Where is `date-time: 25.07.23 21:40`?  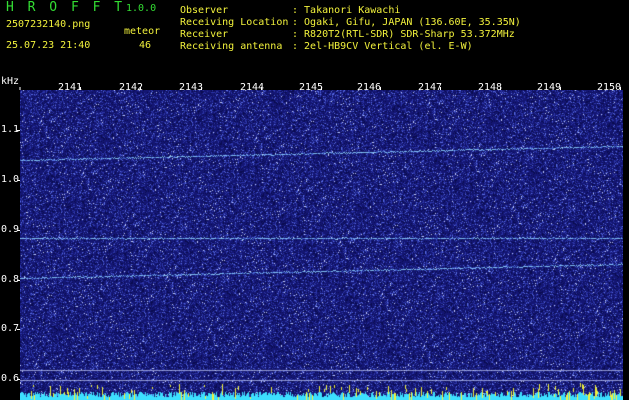
date-time: 25.07.23 21:40 is located at coordinates (48, 45).